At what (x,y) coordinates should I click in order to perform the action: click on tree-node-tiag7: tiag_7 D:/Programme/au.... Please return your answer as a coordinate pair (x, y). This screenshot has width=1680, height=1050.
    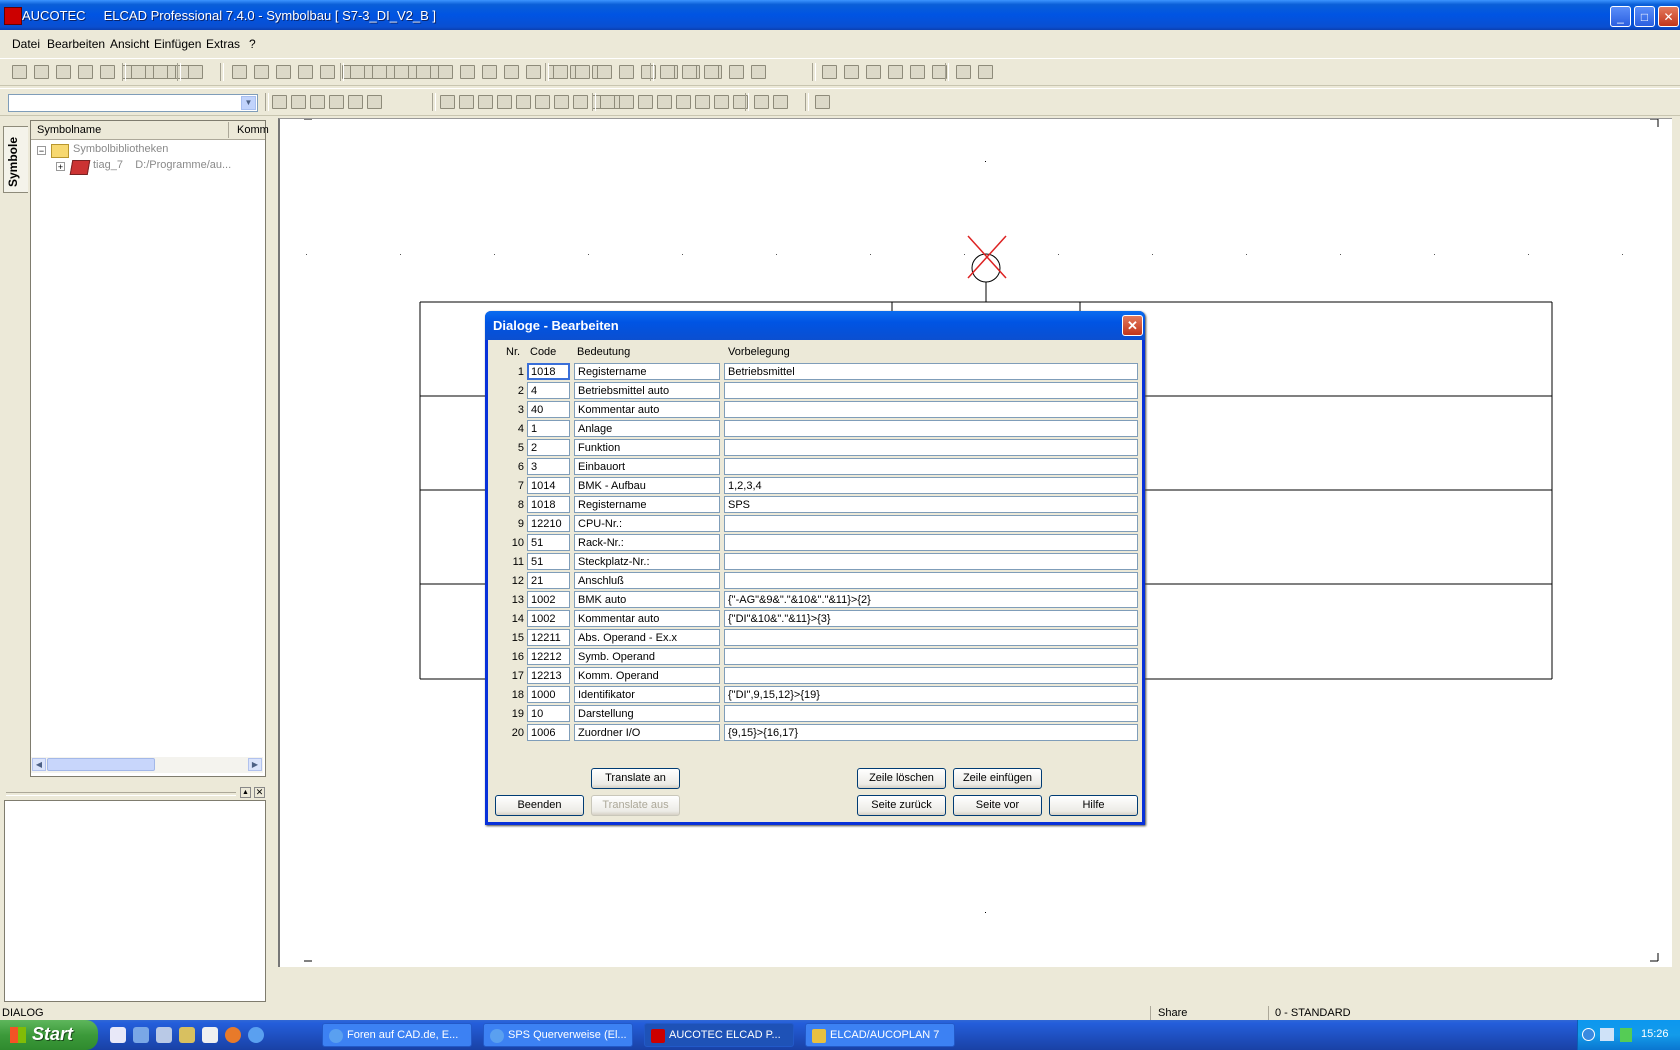
    Looking at the image, I should click on (162, 165).